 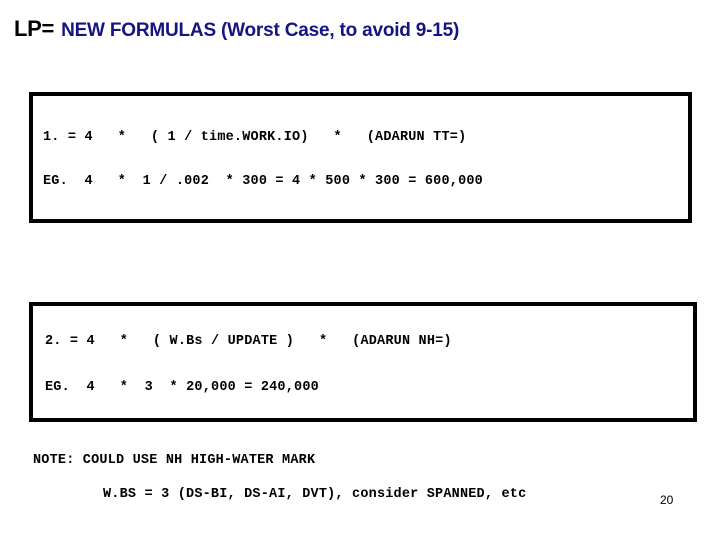 What do you see at coordinates (34, 28) in the screenshot?
I see `title-prefix-label: LP=` at bounding box center [34, 28].